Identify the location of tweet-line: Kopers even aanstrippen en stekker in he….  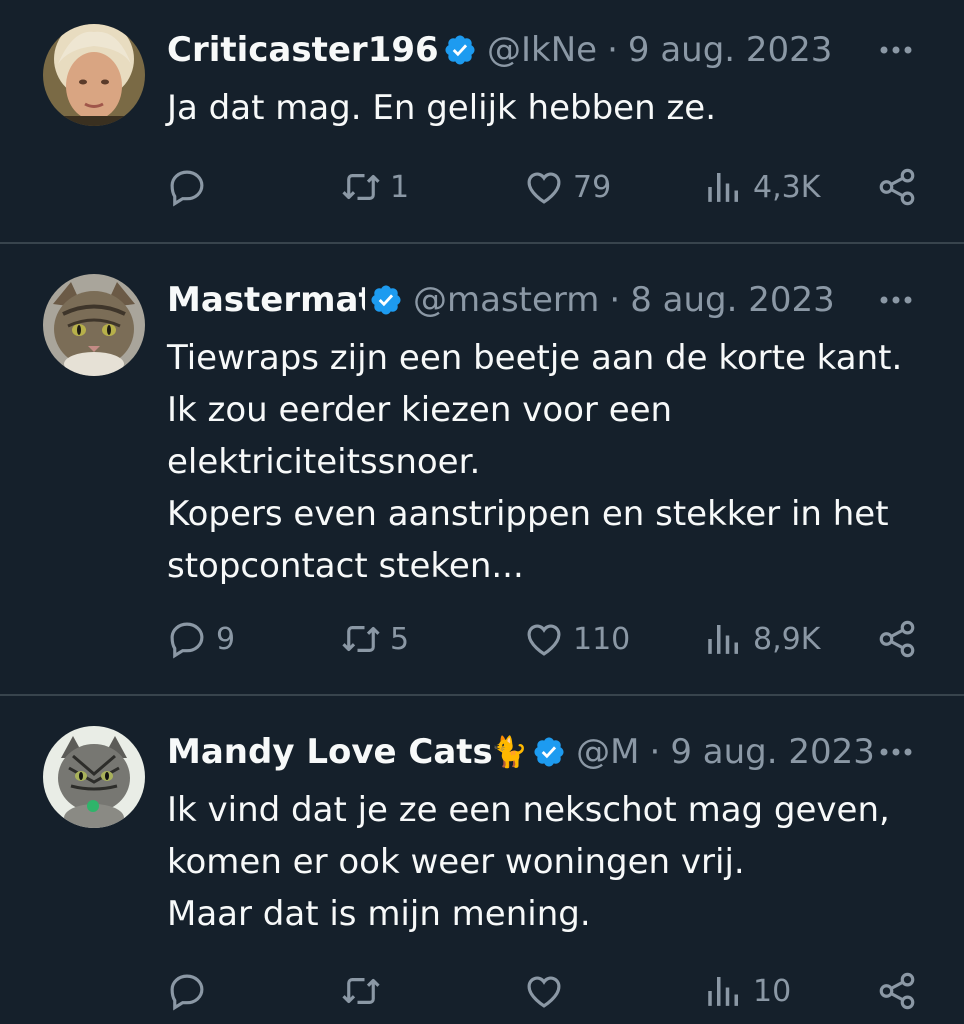
(528, 514).